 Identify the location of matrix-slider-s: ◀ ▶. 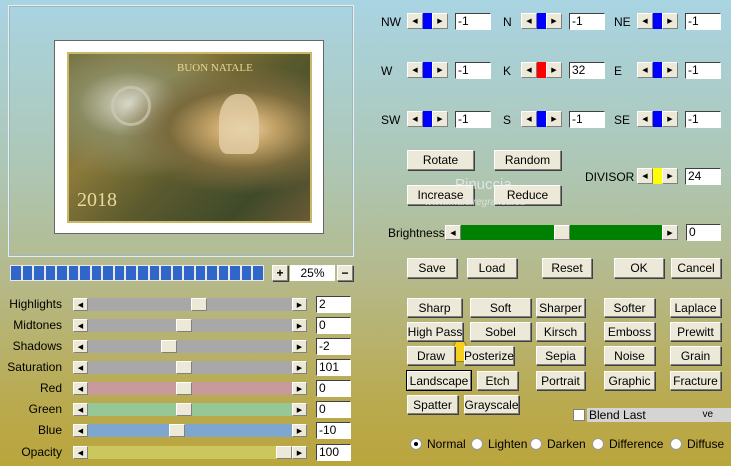
(541, 119).